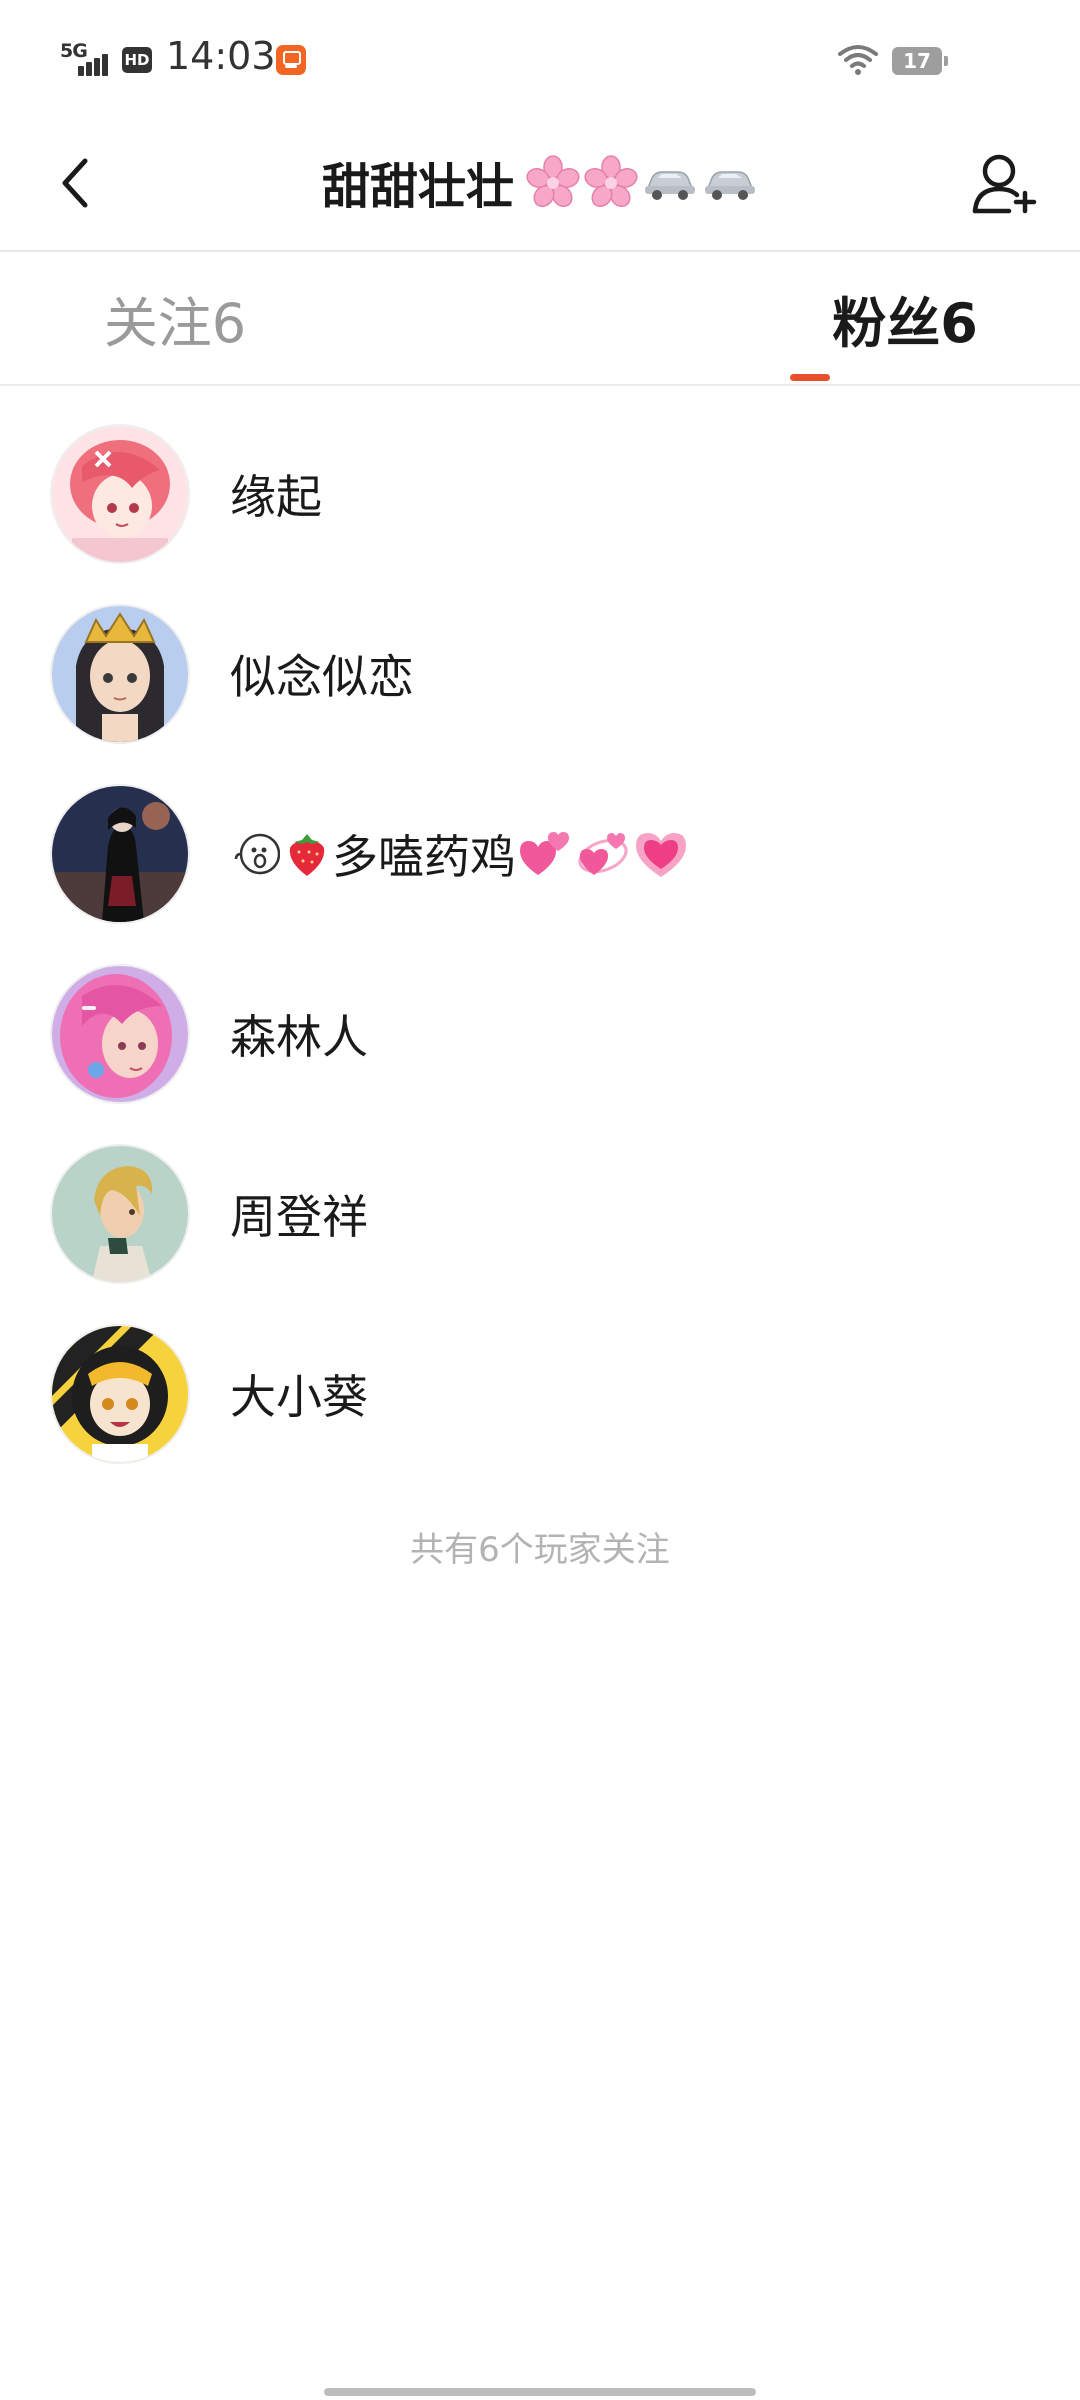 This screenshot has height=2400, width=1080. What do you see at coordinates (661, 855) in the screenshot?
I see `growing-heart-icon` at bounding box center [661, 855].